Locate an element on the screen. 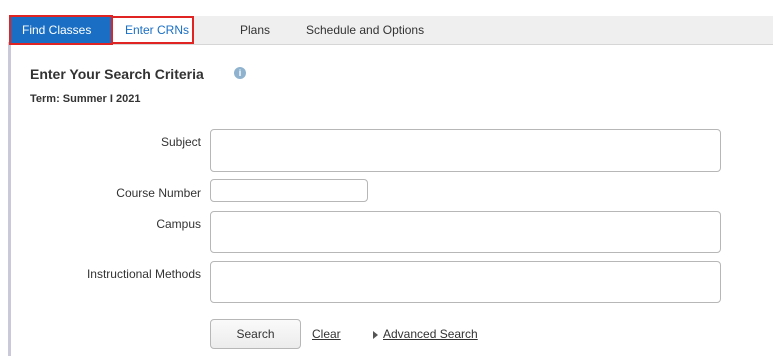 The width and height of the screenshot is (773, 356). campus-label: Campus is located at coordinates (178, 224).